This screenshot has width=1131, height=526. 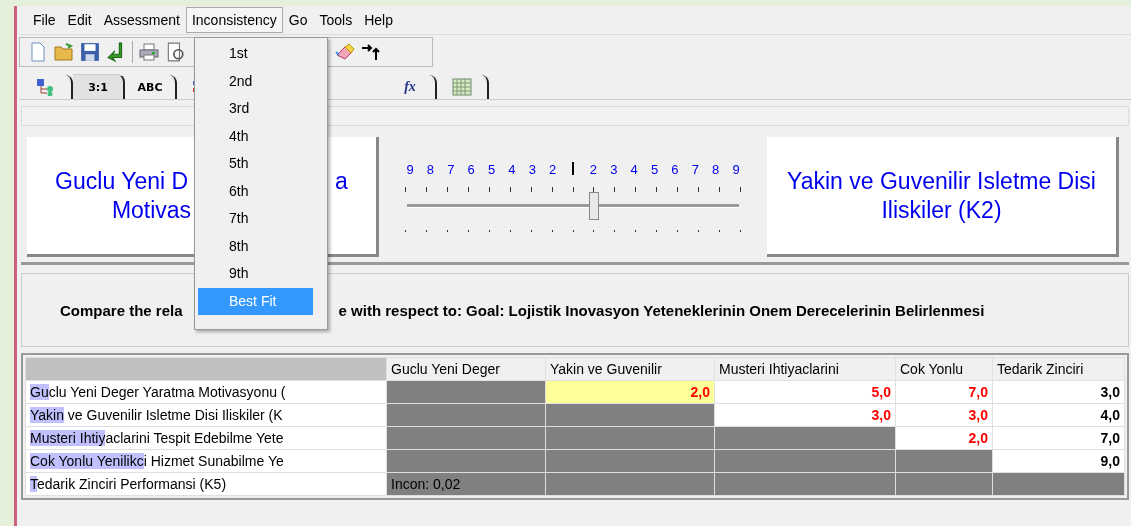 What do you see at coordinates (630, 369) in the screenshot?
I see `column-header: Yakin ve Guvenilir` at bounding box center [630, 369].